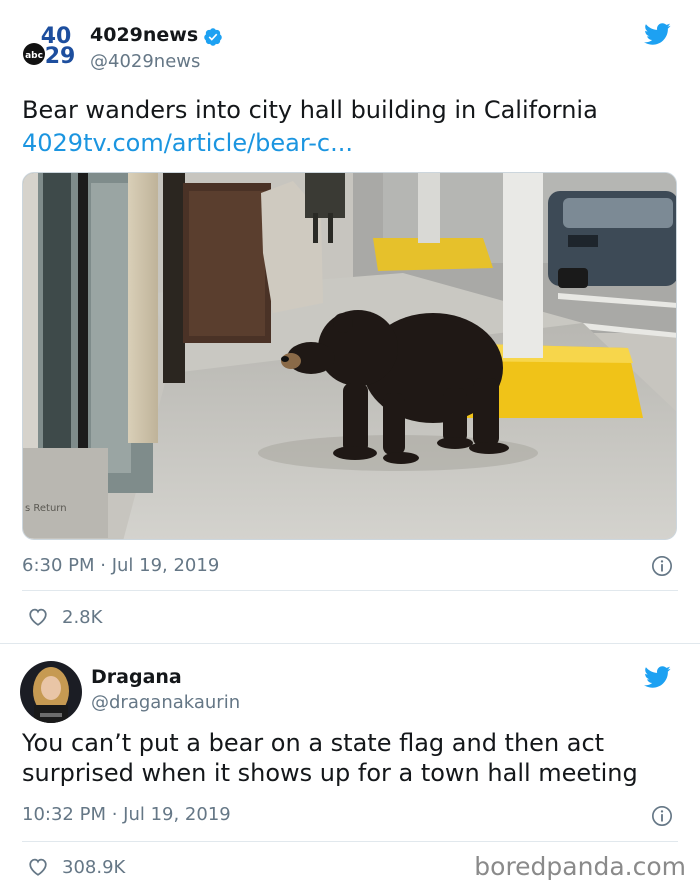  Describe the element at coordinates (51, 692) in the screenshot. I see `avatar-dragana` at that location.